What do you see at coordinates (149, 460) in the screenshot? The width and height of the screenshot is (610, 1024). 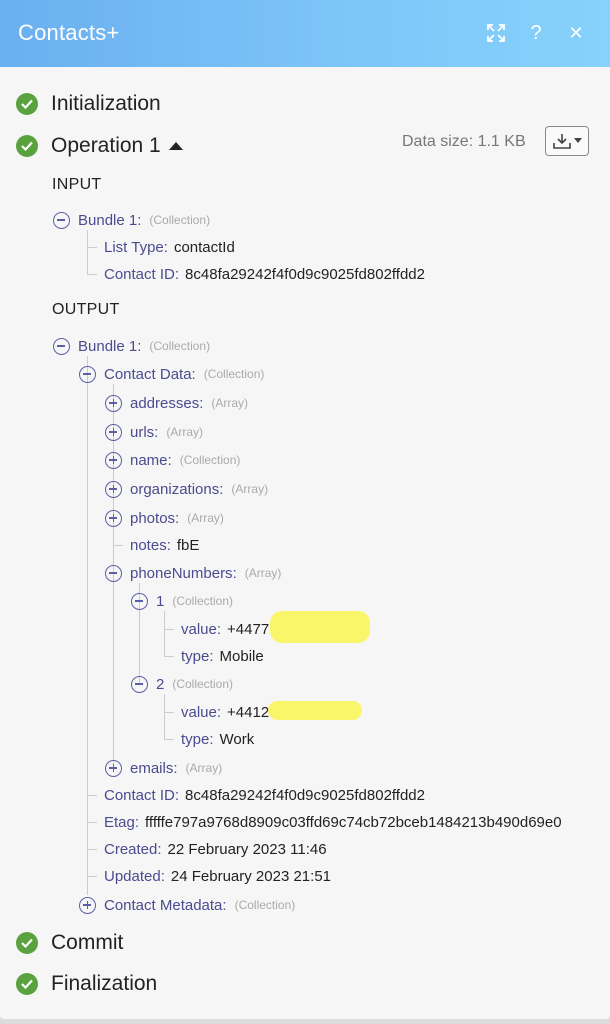 I see `key: name` at bounding box center [149, 460].